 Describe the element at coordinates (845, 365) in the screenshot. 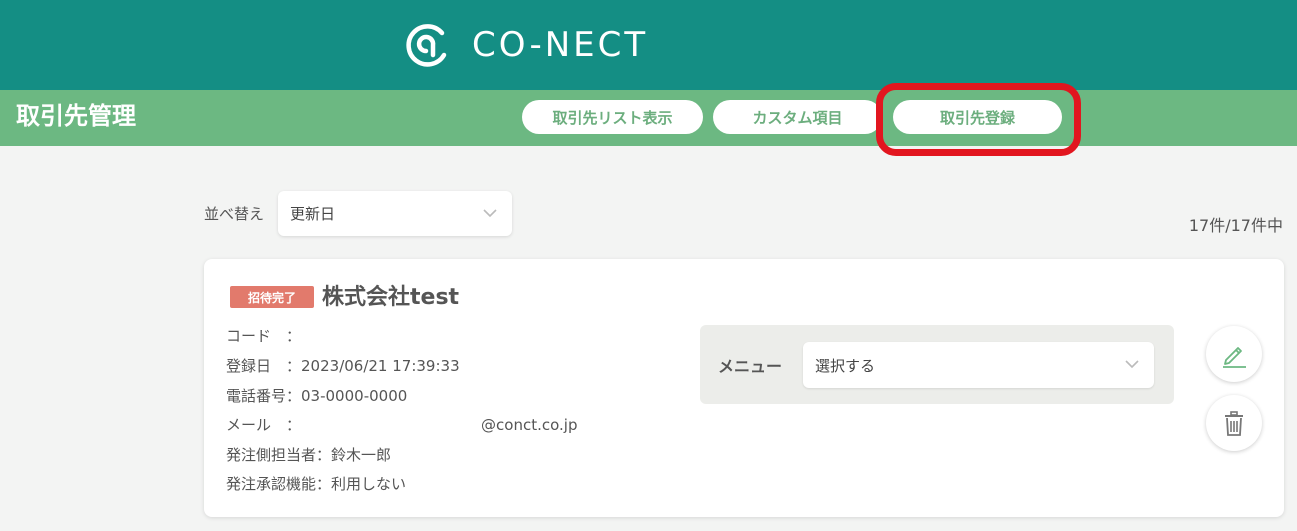

I see `menu-selected-value: 選択する` at that location.